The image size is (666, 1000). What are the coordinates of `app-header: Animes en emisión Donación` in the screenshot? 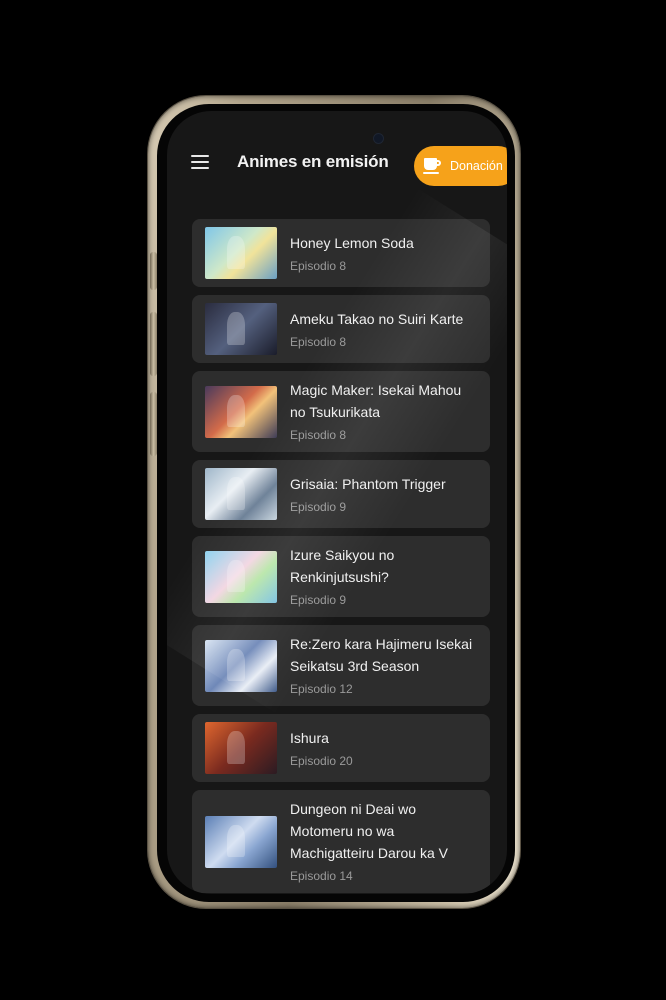 It's located at (337, 166).